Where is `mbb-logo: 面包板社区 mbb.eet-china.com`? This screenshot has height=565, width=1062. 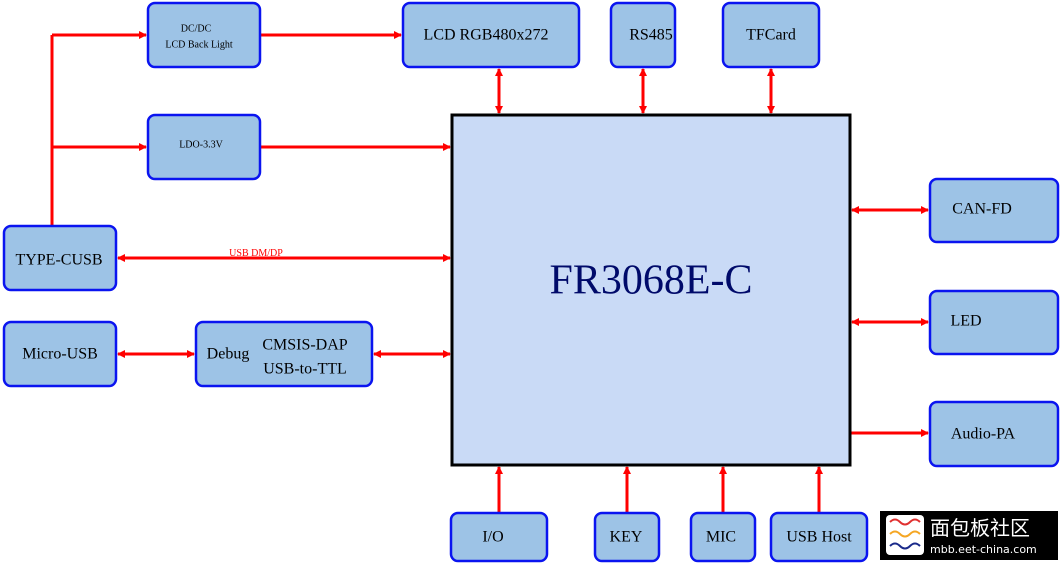
mbb-logo: 面包板社区 mbb.eet-china.com is located at coordinates (969, 535).